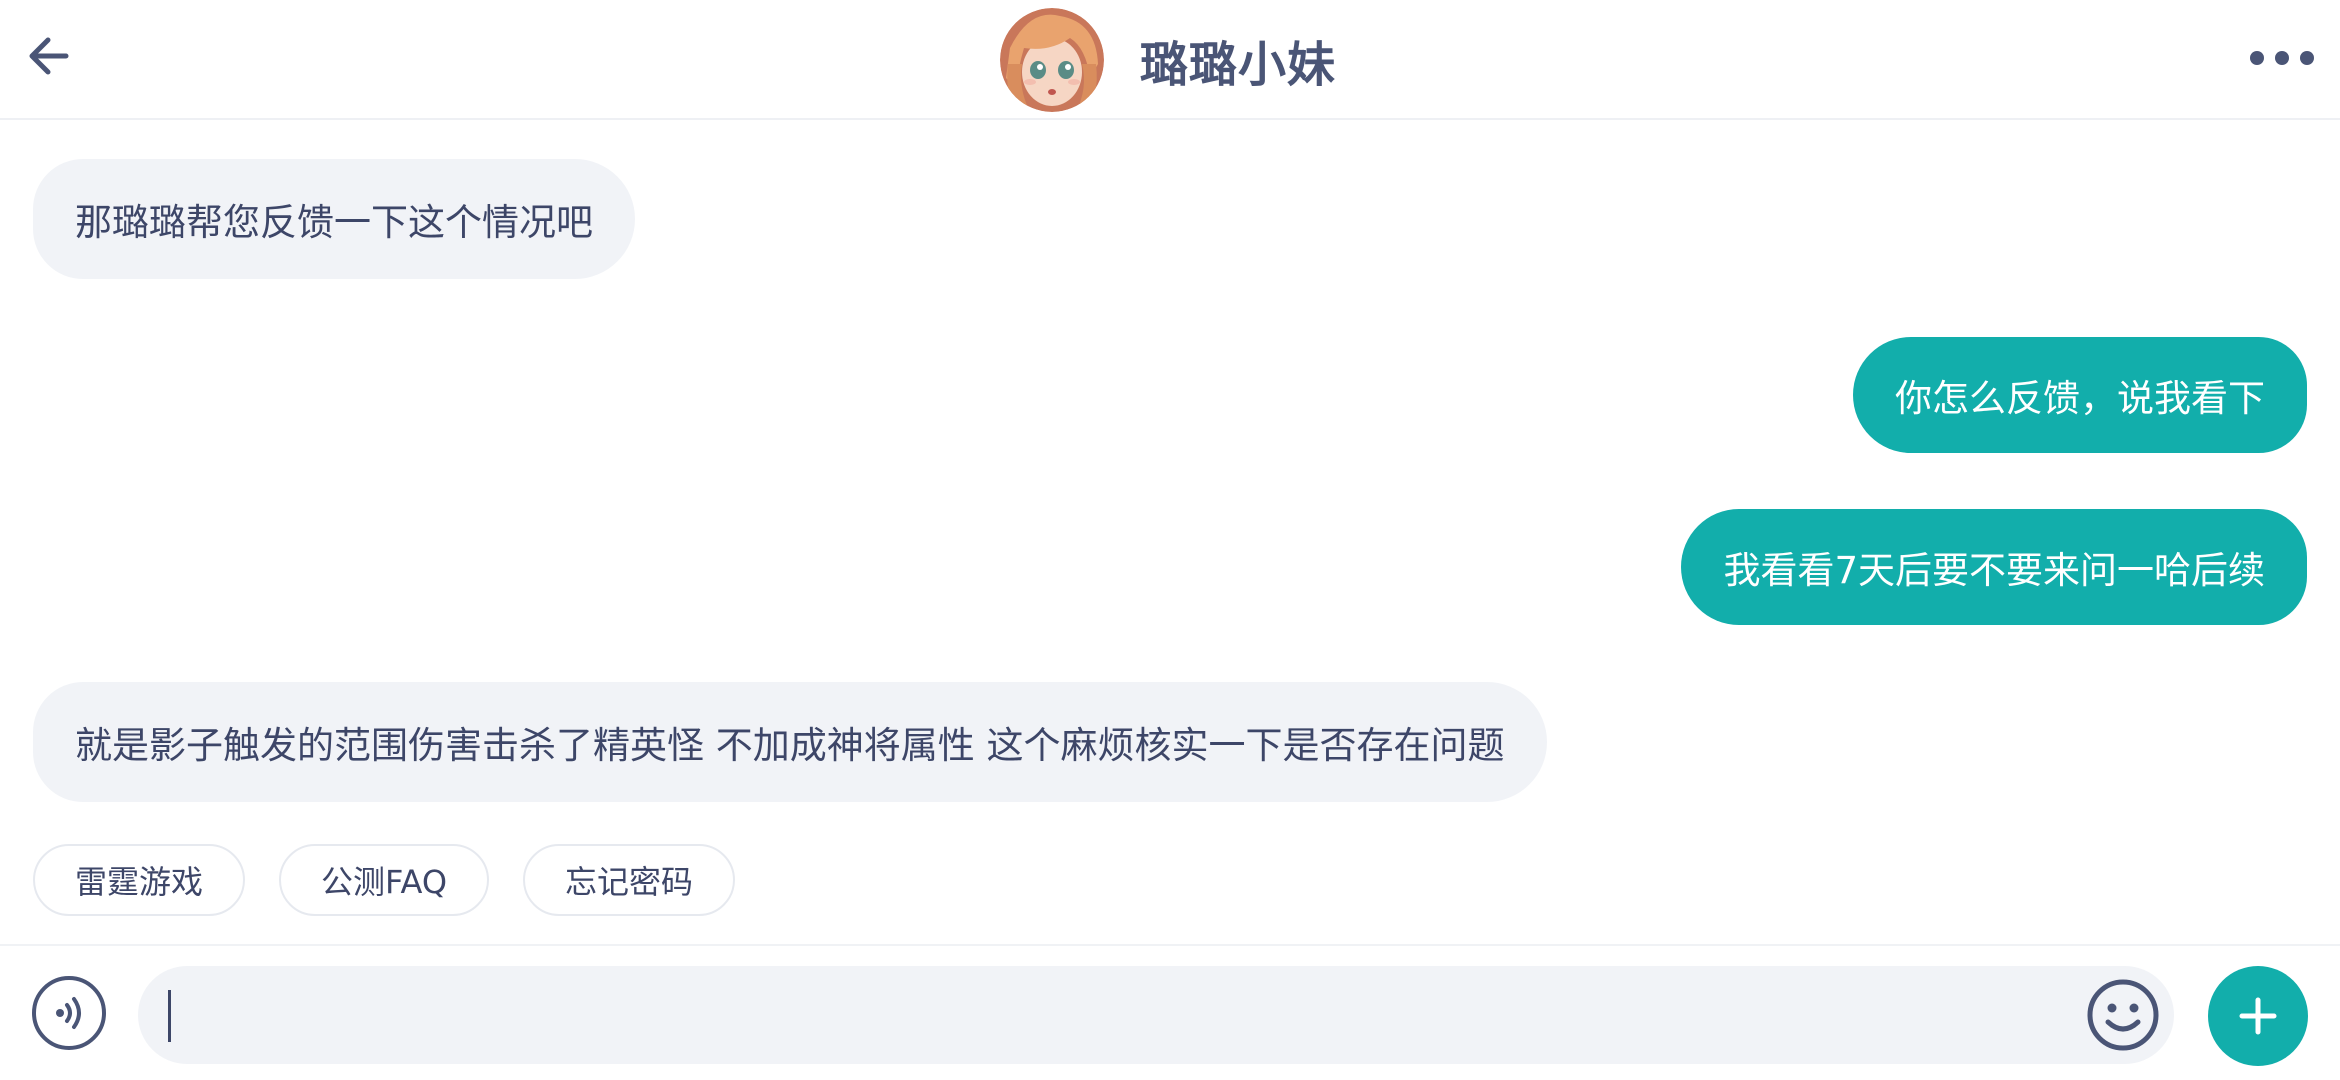 Image resolution: width=2340 pixels, height=1080 pixels. I want to click on message-input, so click(1156, 1015).